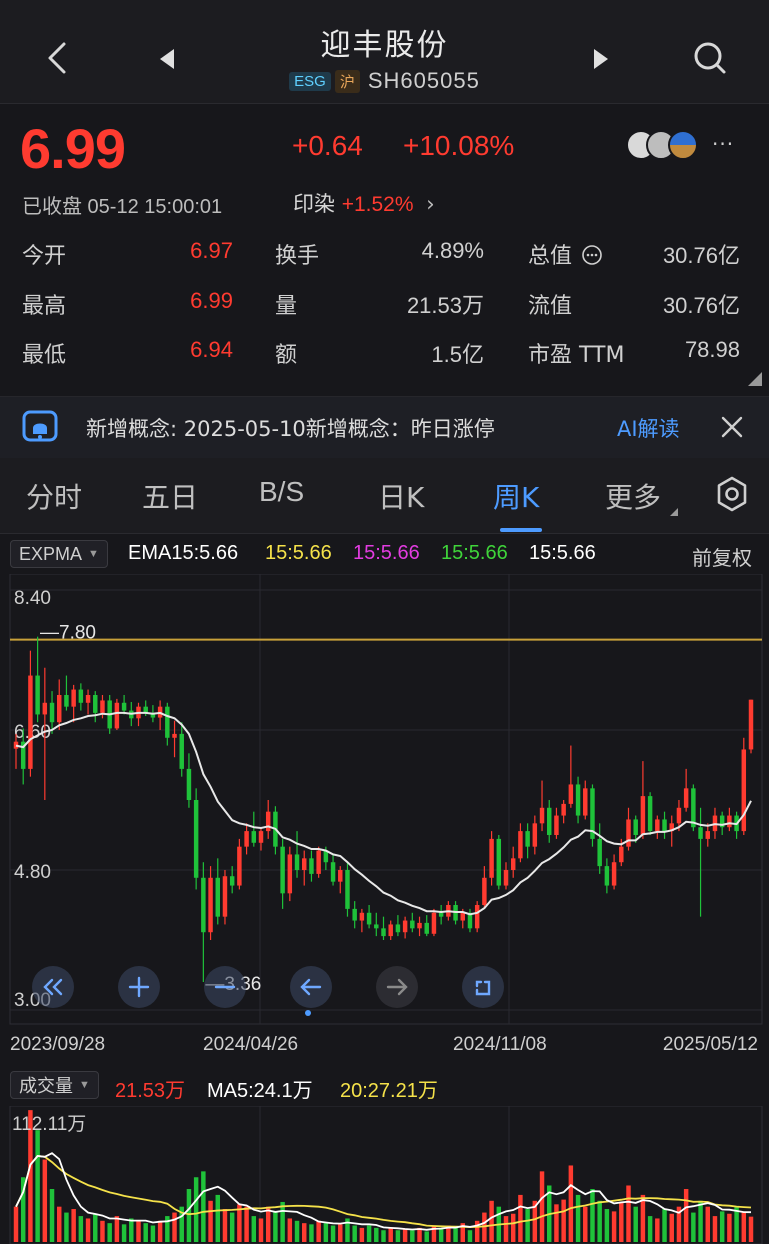 Image resolution: width=769 pixels, height=1244 pixels. What do you see at coordinates (474, 553) in the screenshot?
I see `ema-value-4: 15:5.66` at bounding box center [474, 553].